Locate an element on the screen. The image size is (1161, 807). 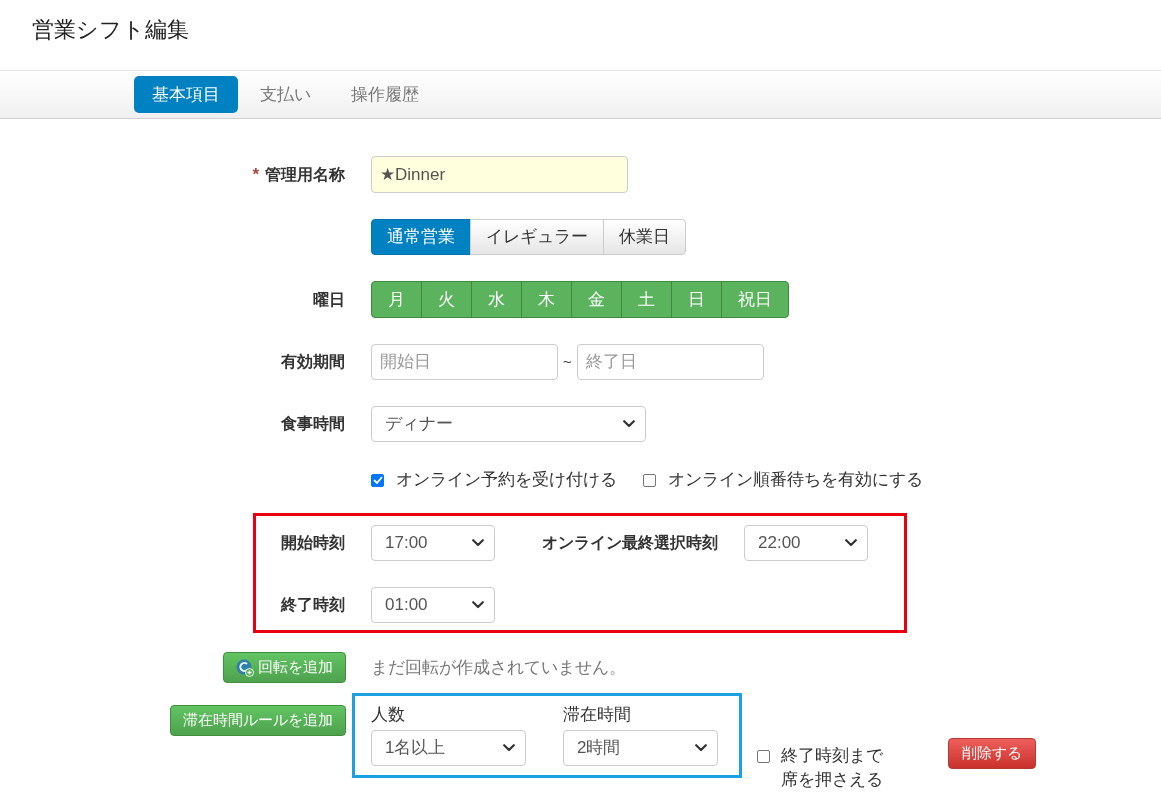
checkbox-label: 終了時刻まで席を押さえる is located at coordinates (832, 768).